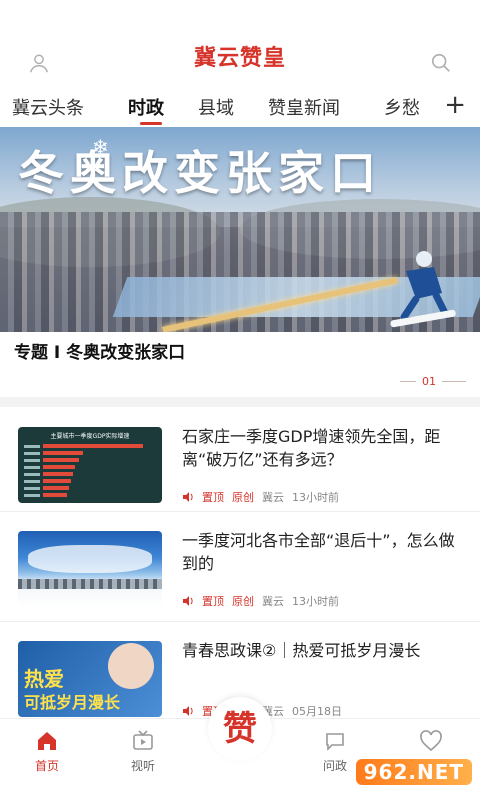  I want to click on nav-video-label: 视听, so click(142, 766).